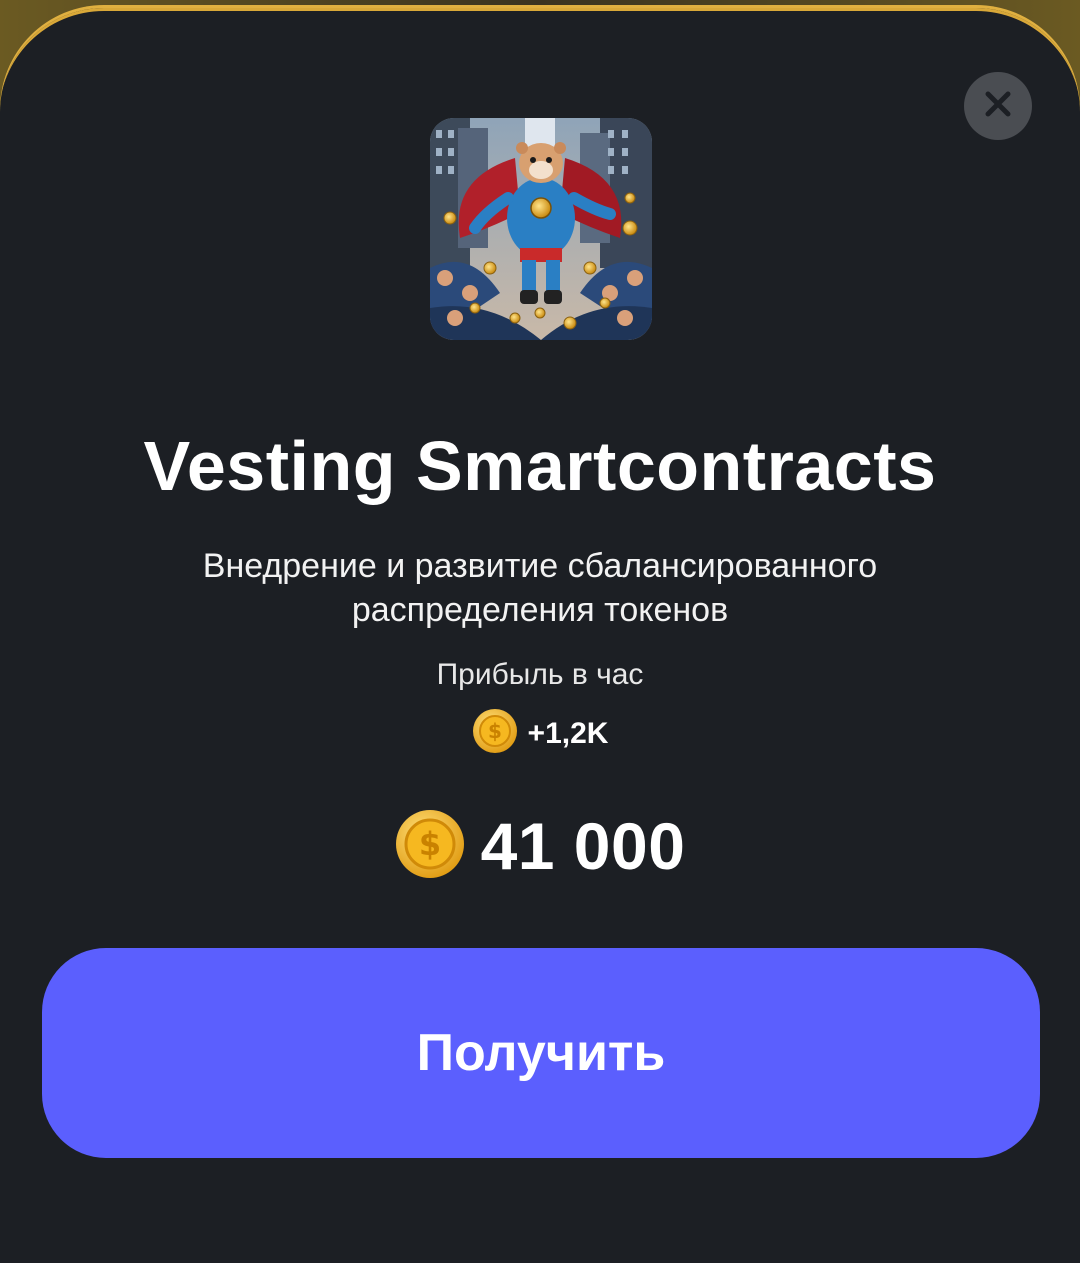 This screenshot has width=1080, height=1263. What do you see at coordinates (540, 674) in the screenshot?
I see `profit-per-hour-label: Прибыль в час` at bounding box center [540, 674].